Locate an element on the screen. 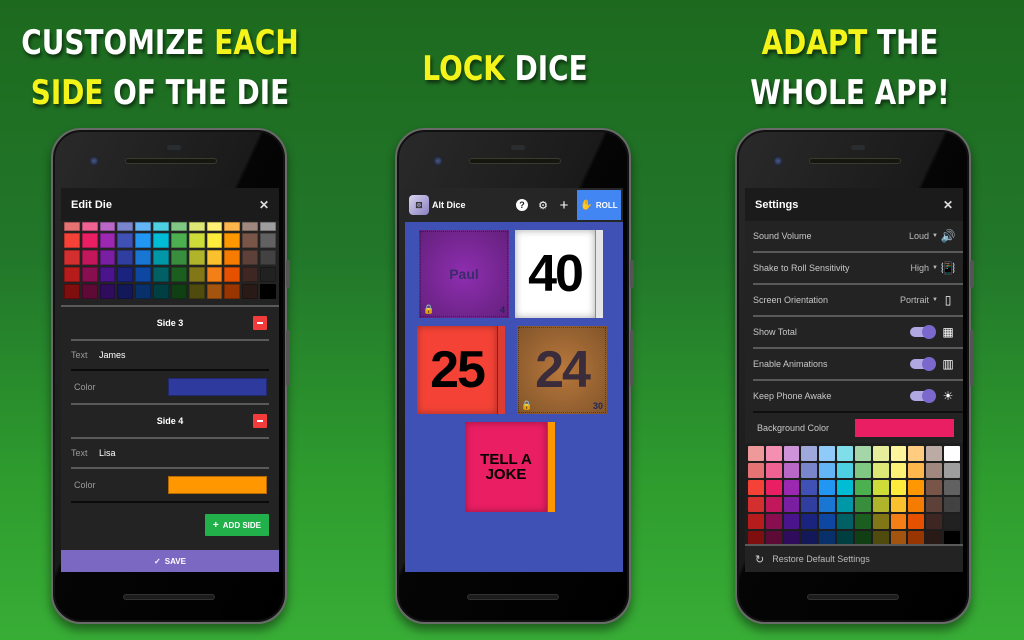 This screenshot has width=1024, height=640. setting-row: Sound Volume Loud ▼ 🔊 is located at coordinates (854, 236).